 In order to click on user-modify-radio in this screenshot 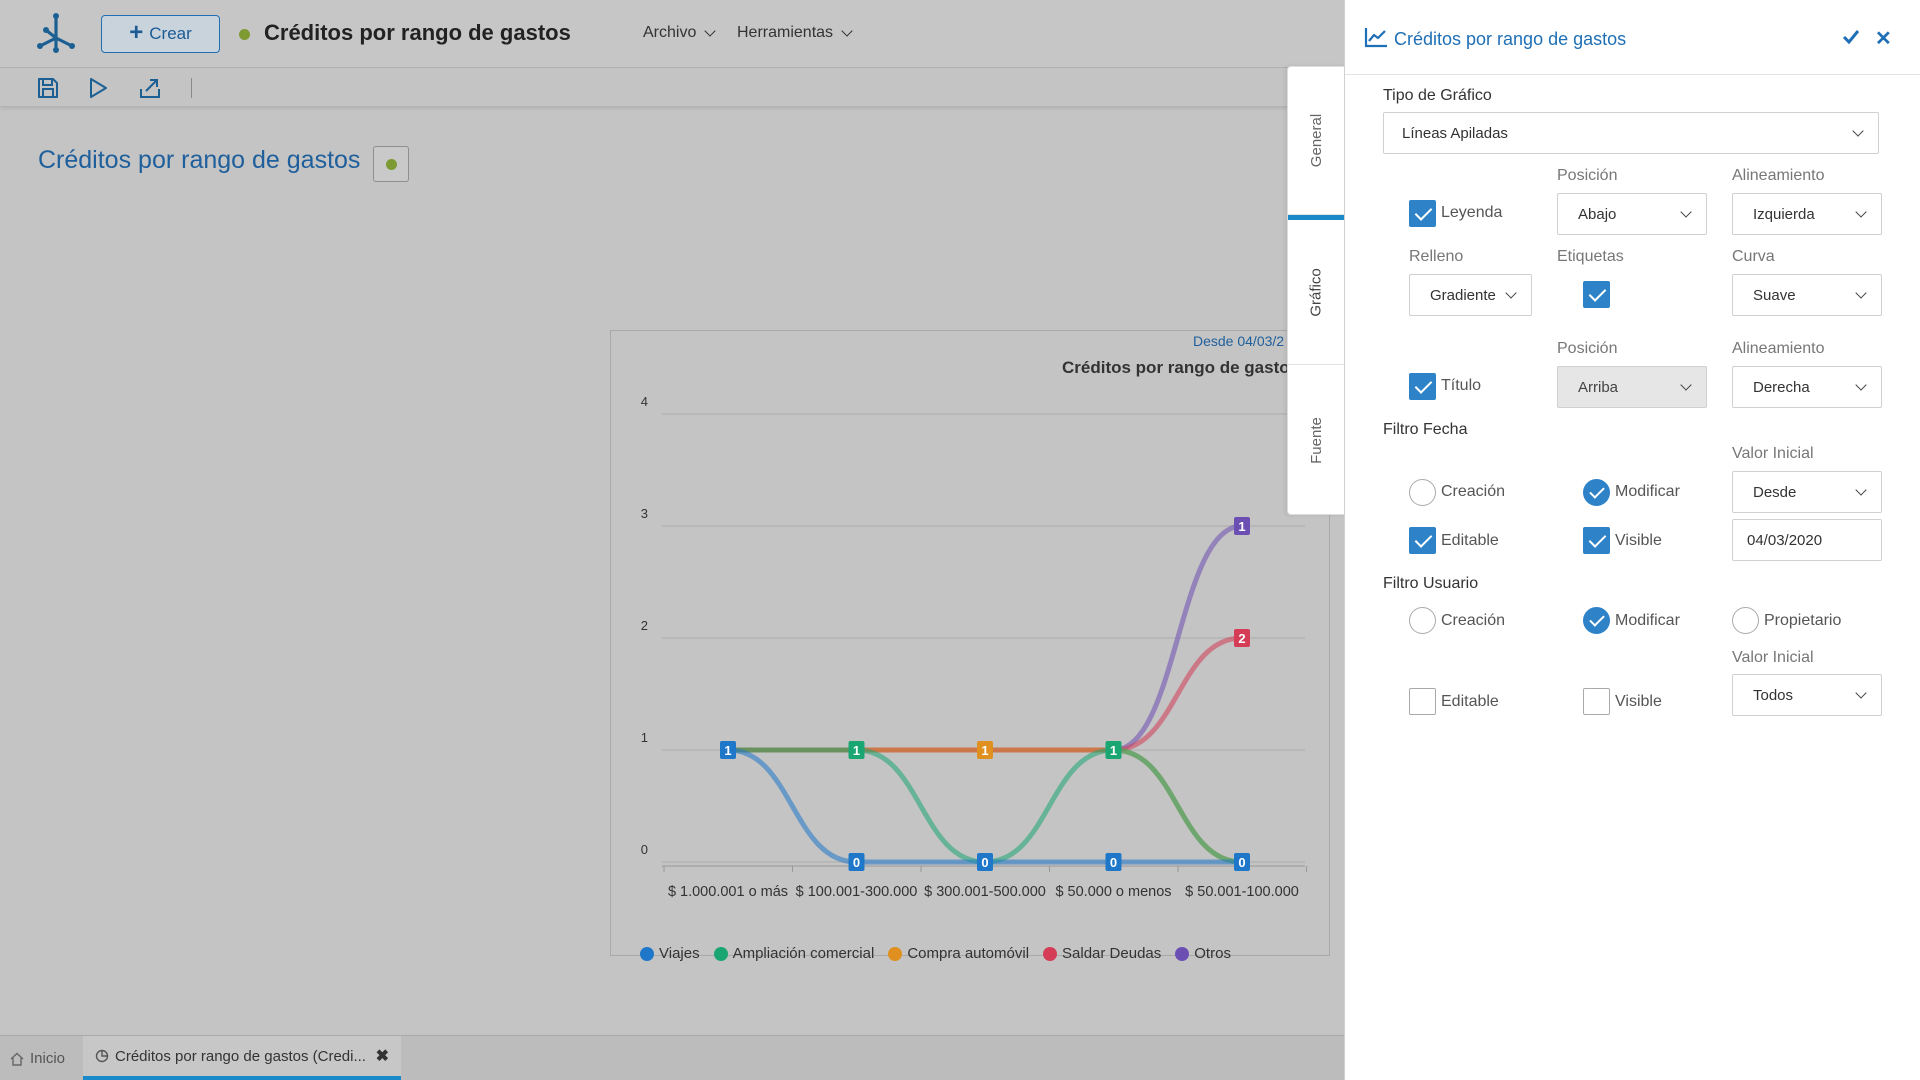, I will do `click(1596, 620)`.